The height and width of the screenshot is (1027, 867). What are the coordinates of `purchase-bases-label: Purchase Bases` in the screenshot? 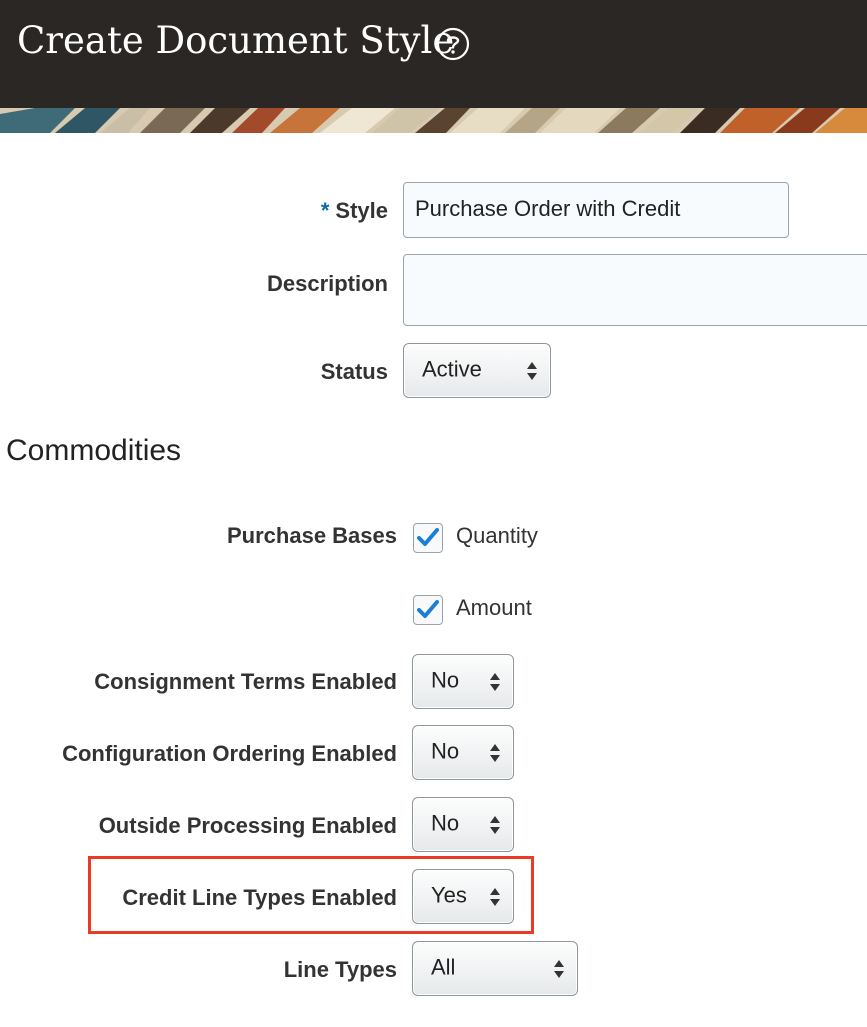 It's located at (312, 535).